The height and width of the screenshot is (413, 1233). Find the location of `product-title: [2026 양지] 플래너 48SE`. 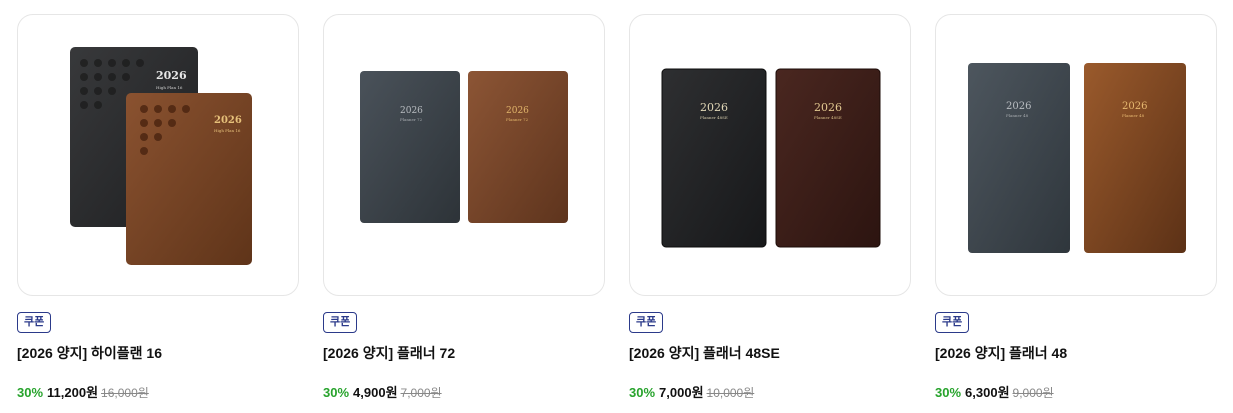

product-title: [2026 양지] 플래너 48SE is located at coordinates (704, 353).